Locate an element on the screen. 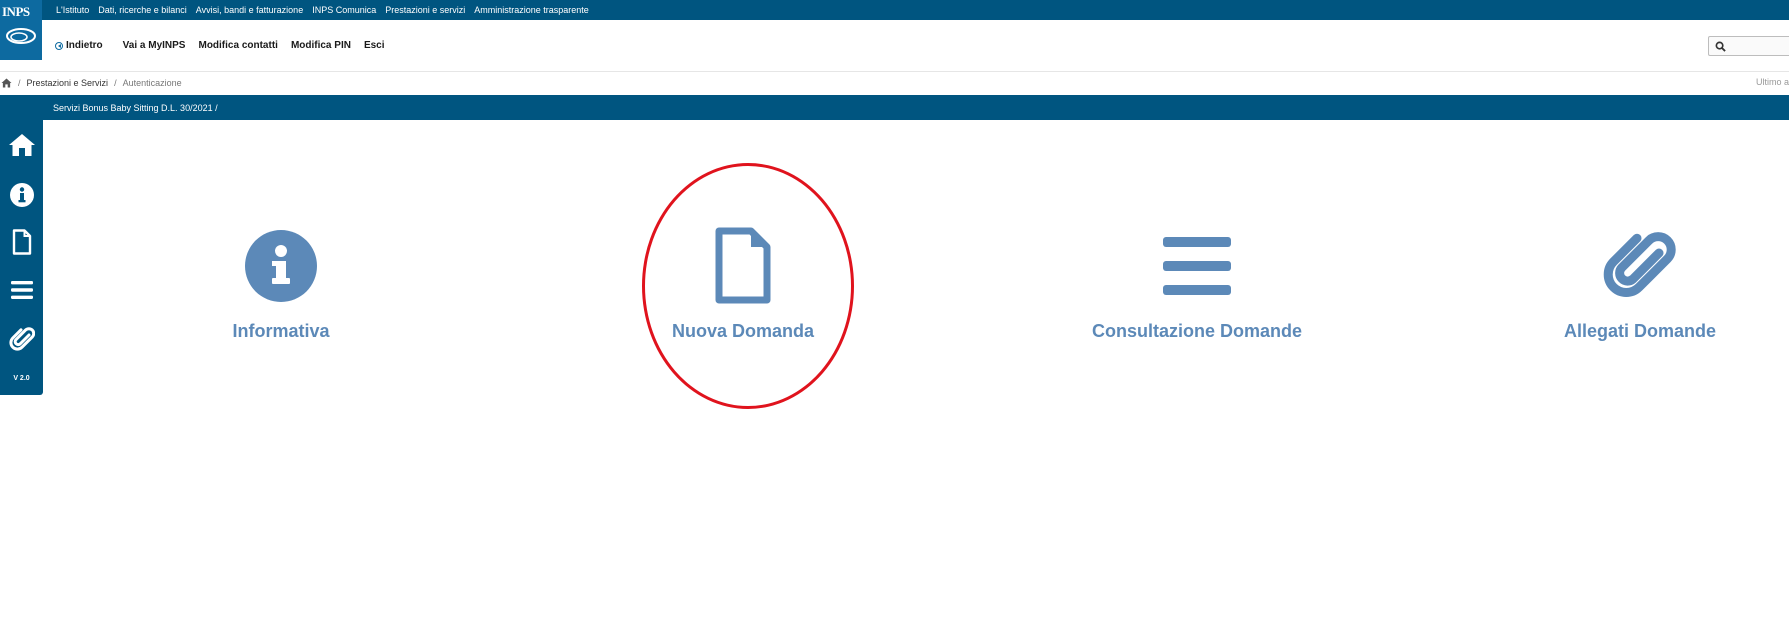 The width and height of the screenshot is (1789, 643). nav-esci-link: Esci is located at coordinates (374, 45).